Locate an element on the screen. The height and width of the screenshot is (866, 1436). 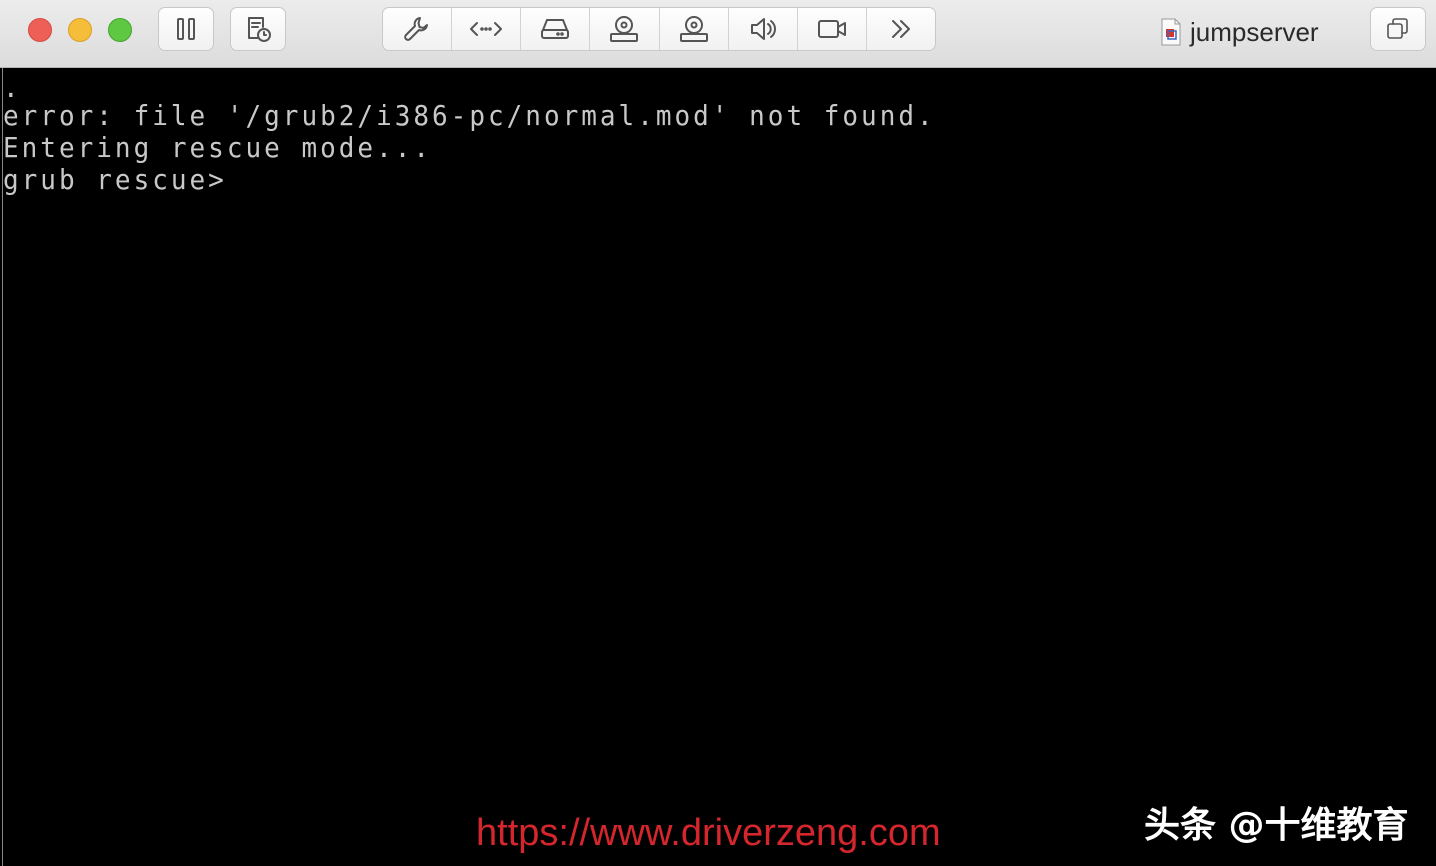
settings-button is located at coordinates (418, 29).